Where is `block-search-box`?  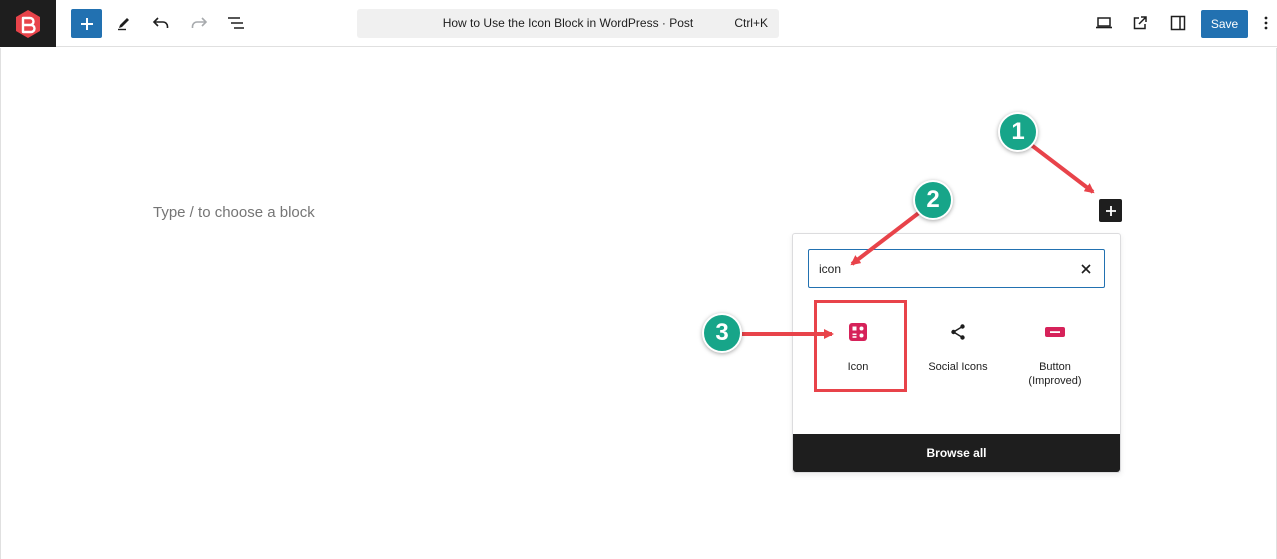
block-search-box is located at coordinates (956, 268).